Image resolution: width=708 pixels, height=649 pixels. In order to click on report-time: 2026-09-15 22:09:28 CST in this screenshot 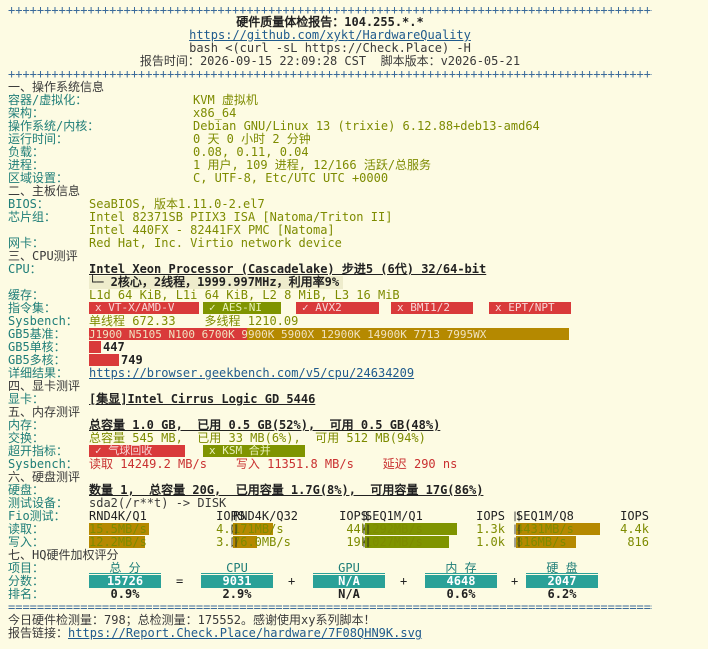, I will do `click(283, 61)`.